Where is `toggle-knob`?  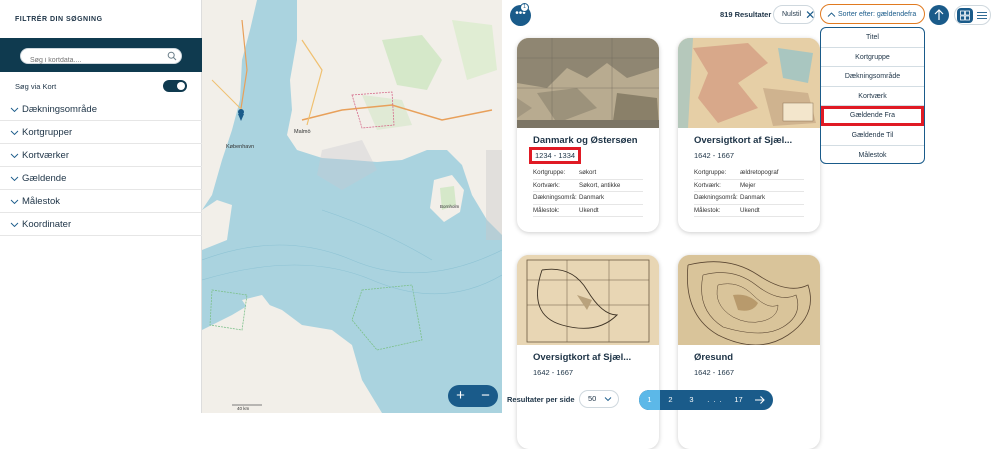 toggle-knob is located at coordinates (181, 86).